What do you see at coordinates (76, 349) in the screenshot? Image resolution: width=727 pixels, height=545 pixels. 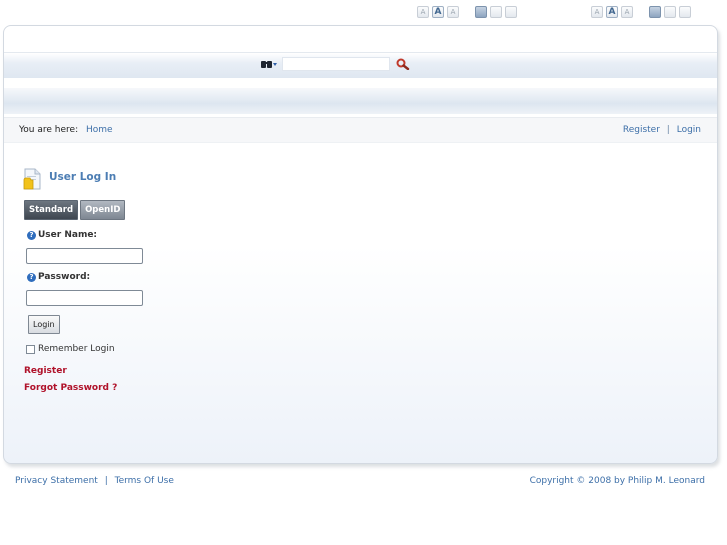 I see `remember-label: Remember Login` at bounding box center [76, 349].